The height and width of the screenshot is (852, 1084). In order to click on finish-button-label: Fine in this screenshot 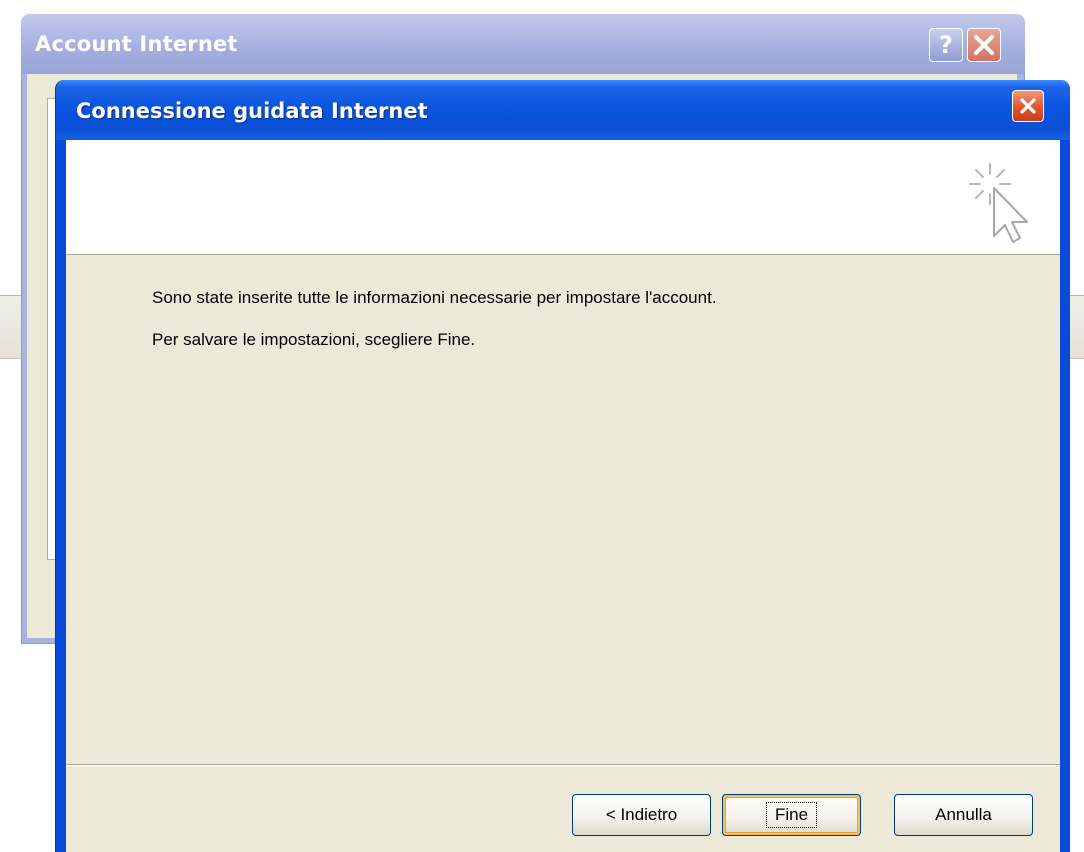, I will do `click(791, 815)`.